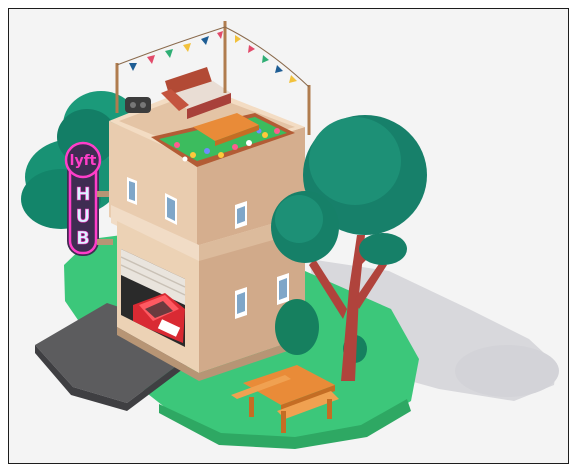 This screenshot has width=579, height=474. I want to click on sign-letter-h: H, so click(82, 194).